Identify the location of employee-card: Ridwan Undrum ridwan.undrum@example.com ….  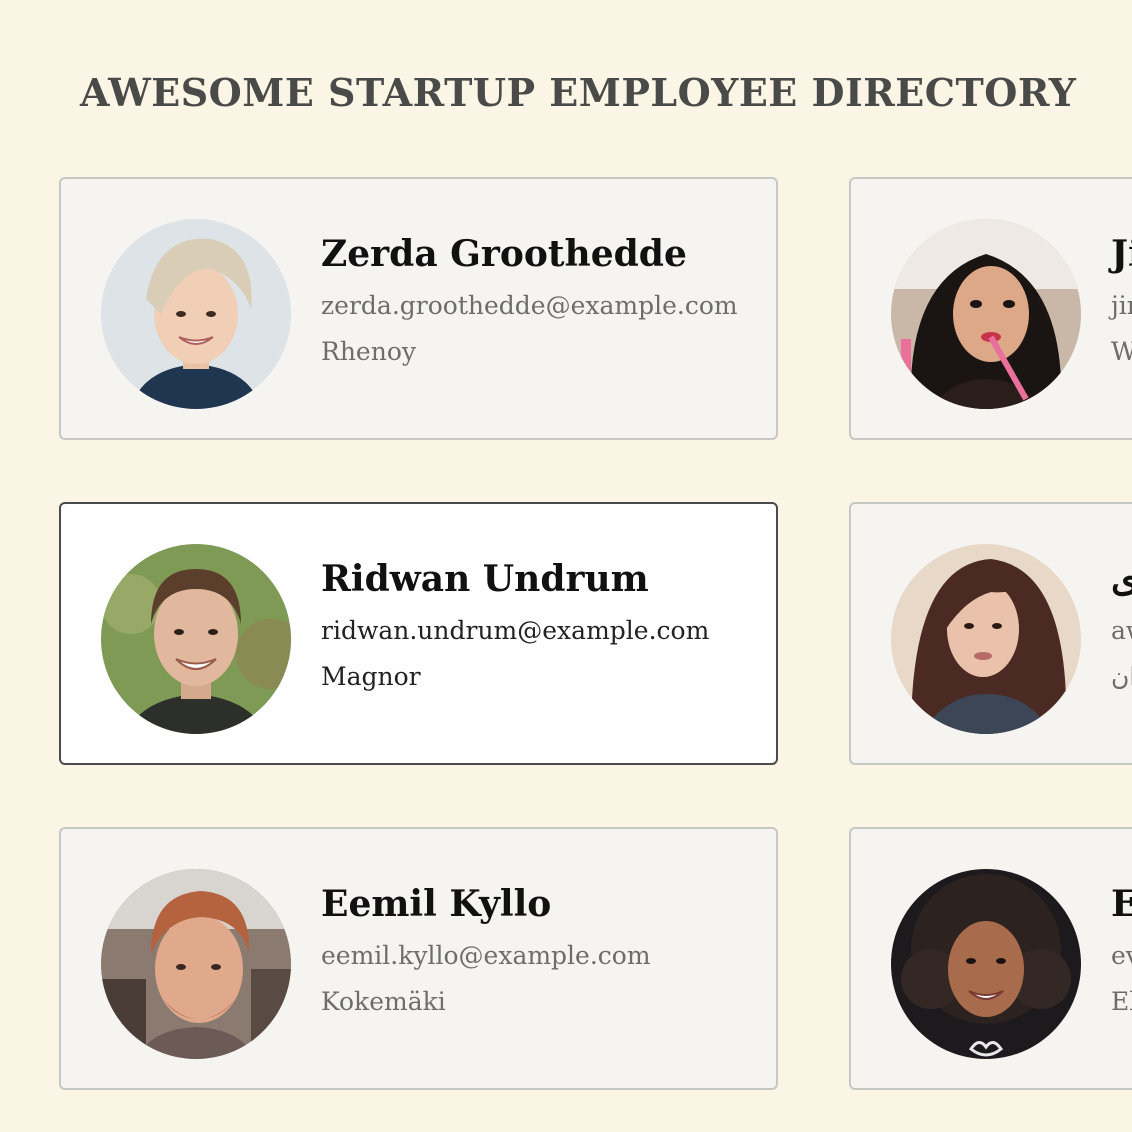
(418, 633).